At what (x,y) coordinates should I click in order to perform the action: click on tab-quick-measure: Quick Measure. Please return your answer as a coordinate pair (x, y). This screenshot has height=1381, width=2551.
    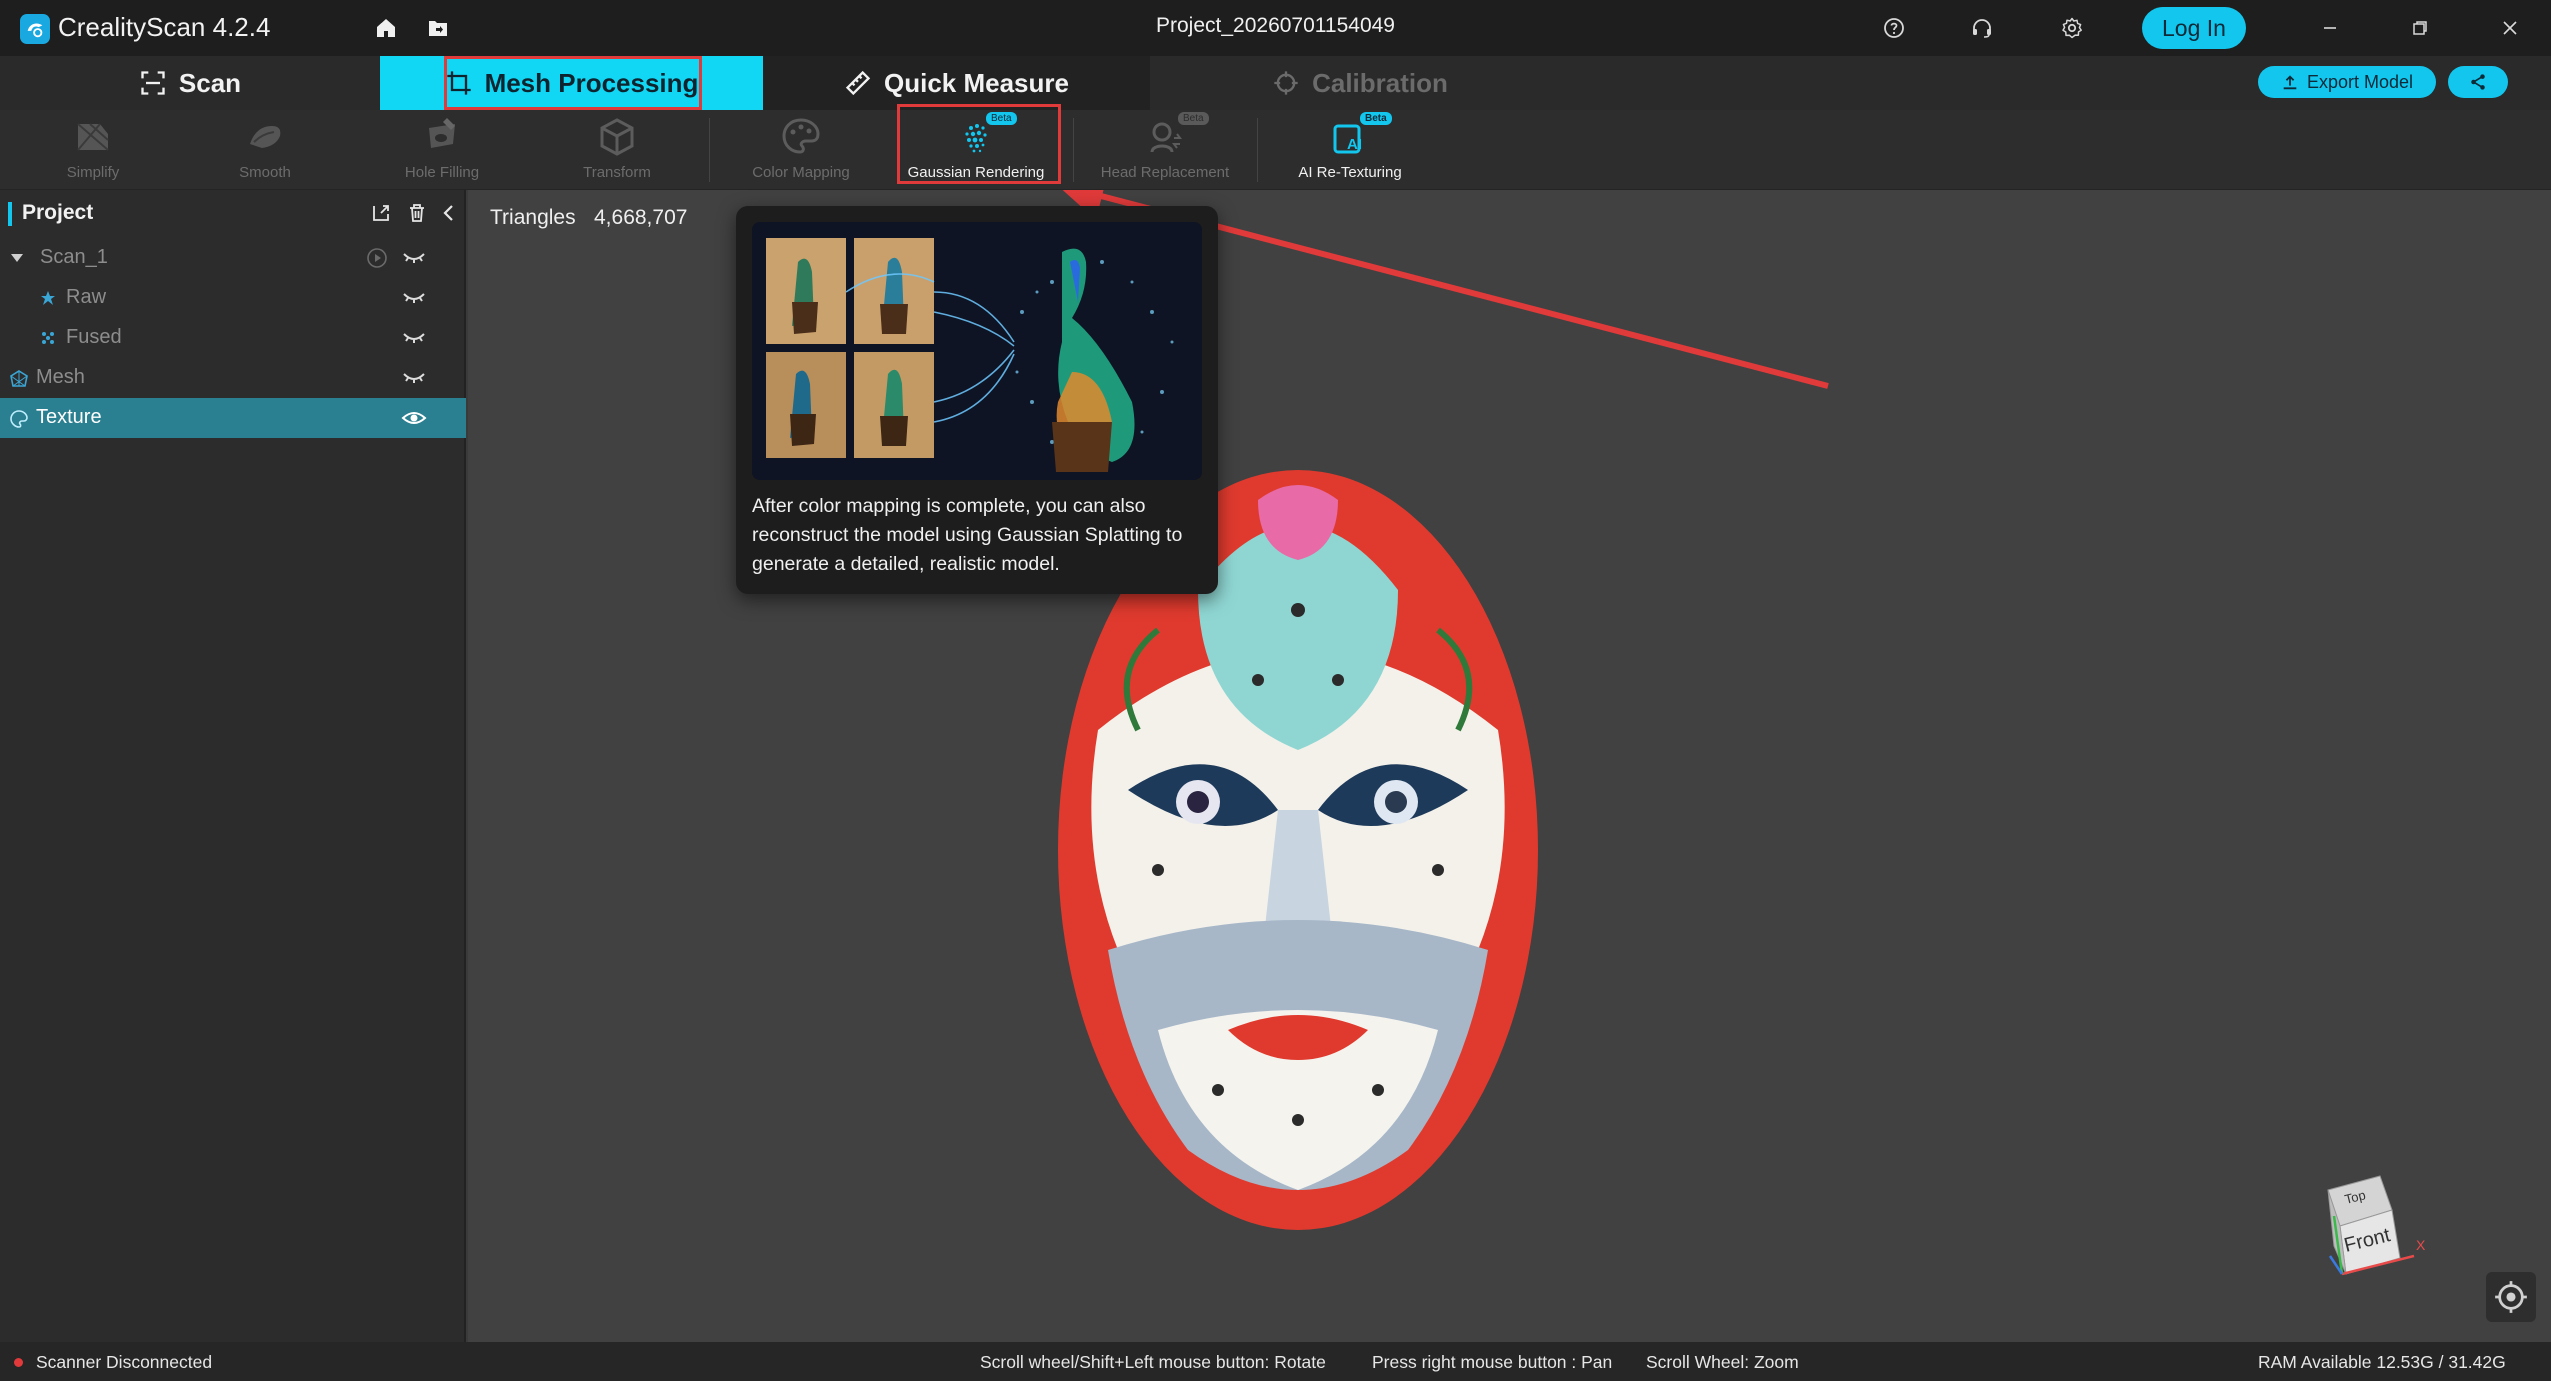
    Looking at the image, I should click on (956, 83).